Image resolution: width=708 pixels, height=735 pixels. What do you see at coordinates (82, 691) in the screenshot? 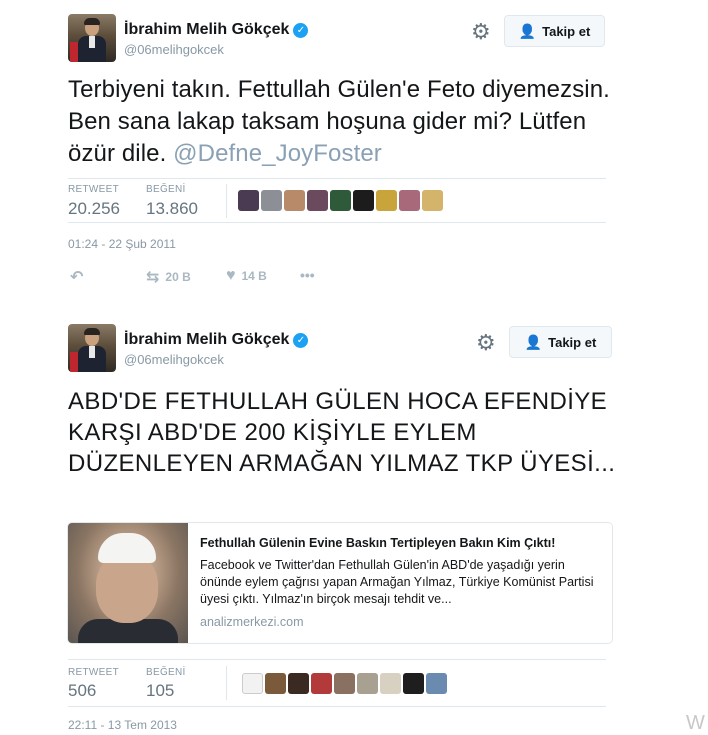
I see `retweet-count: 506` at bounding box center [82, 691].